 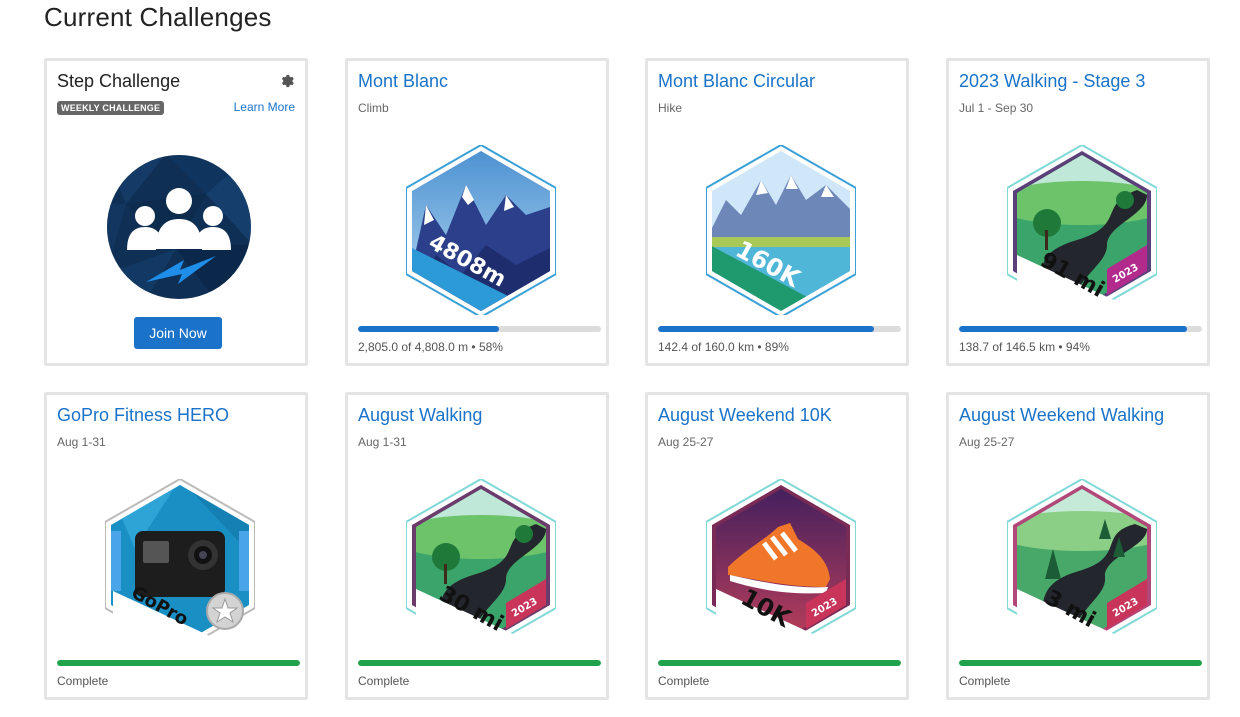 What do you see at coordinates (781, 230) in the screenshot?
I see `lake-mountain-badge-icon: 160K` at bounding box center [781, 230].